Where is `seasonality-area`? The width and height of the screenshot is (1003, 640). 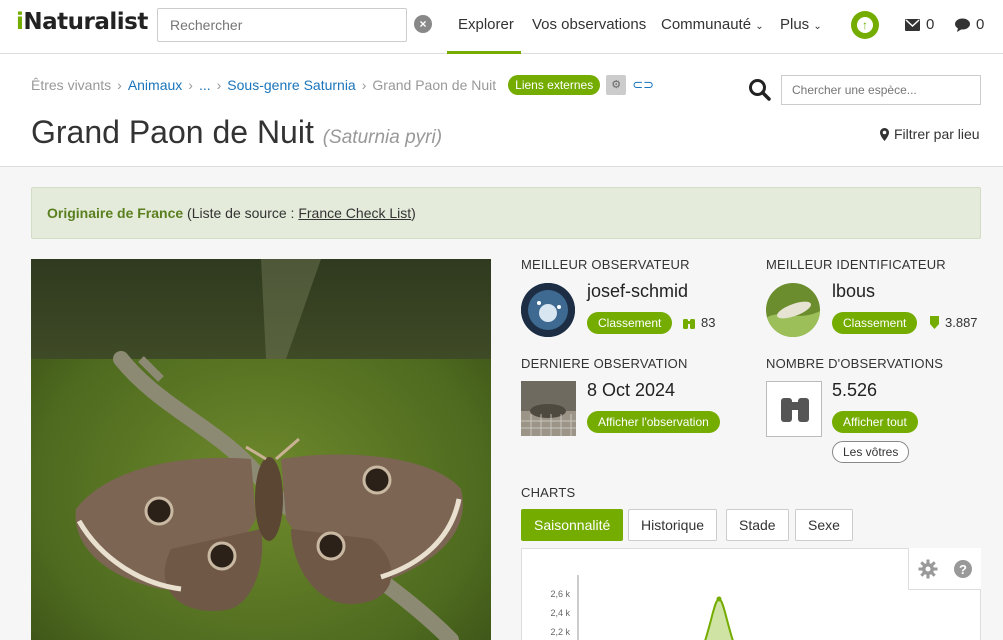
seasonality-area is located at coordinates (719, 618).